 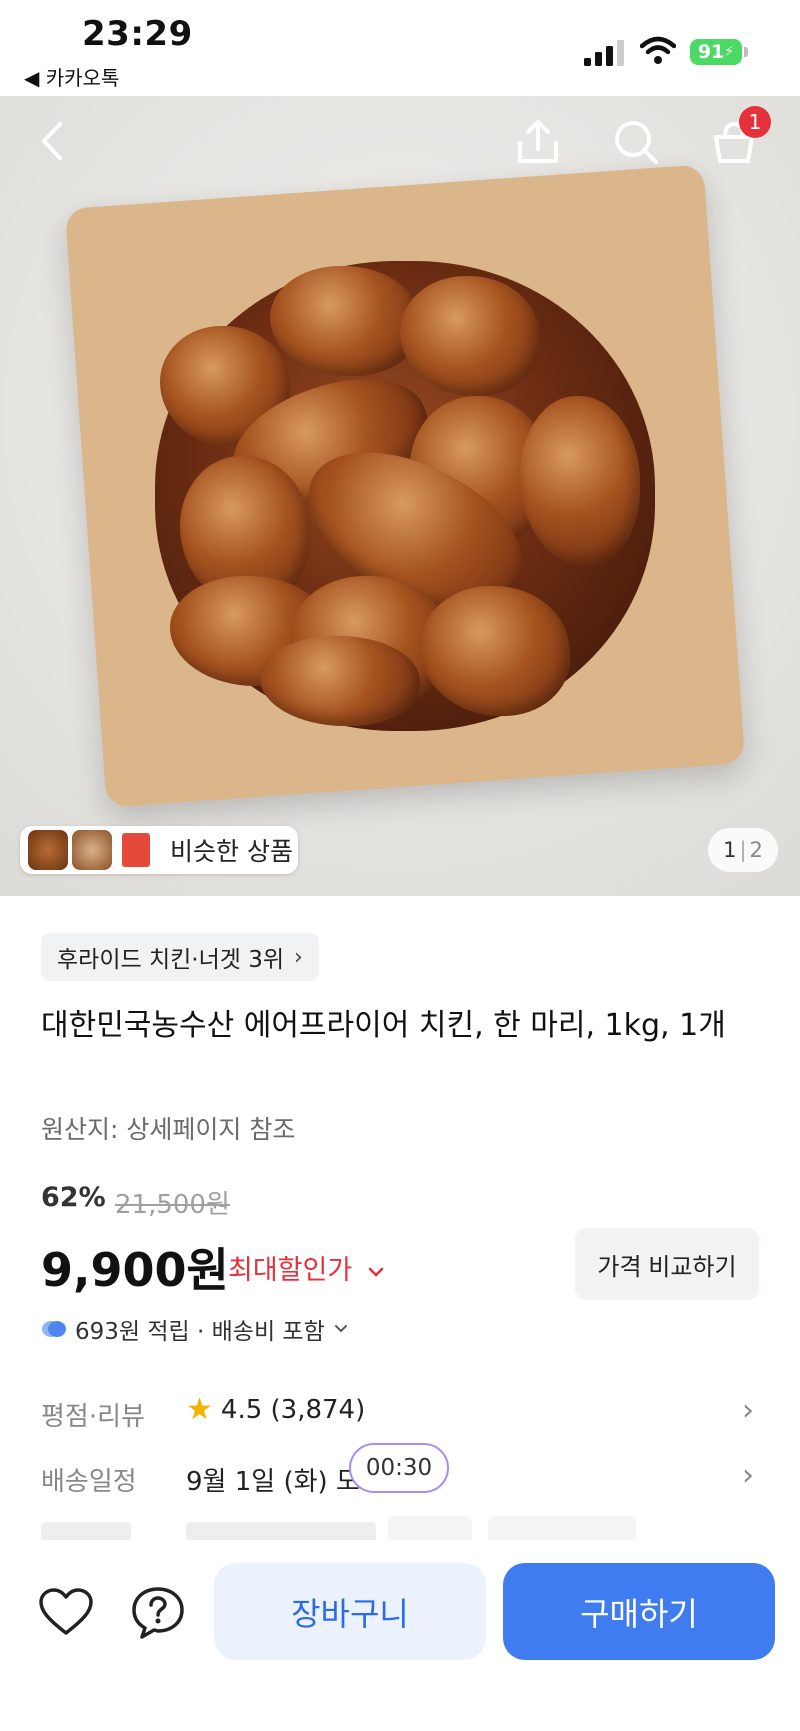 I want to click on cart-count-badge: 1, so click(x=755, y=122).